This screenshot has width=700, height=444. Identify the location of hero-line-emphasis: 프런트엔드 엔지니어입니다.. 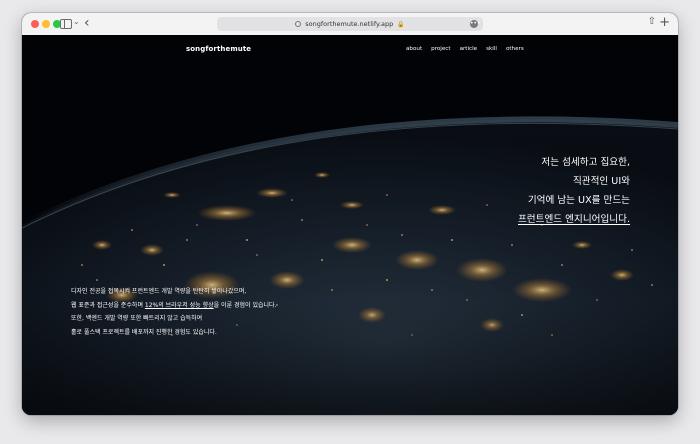
(573, 219).